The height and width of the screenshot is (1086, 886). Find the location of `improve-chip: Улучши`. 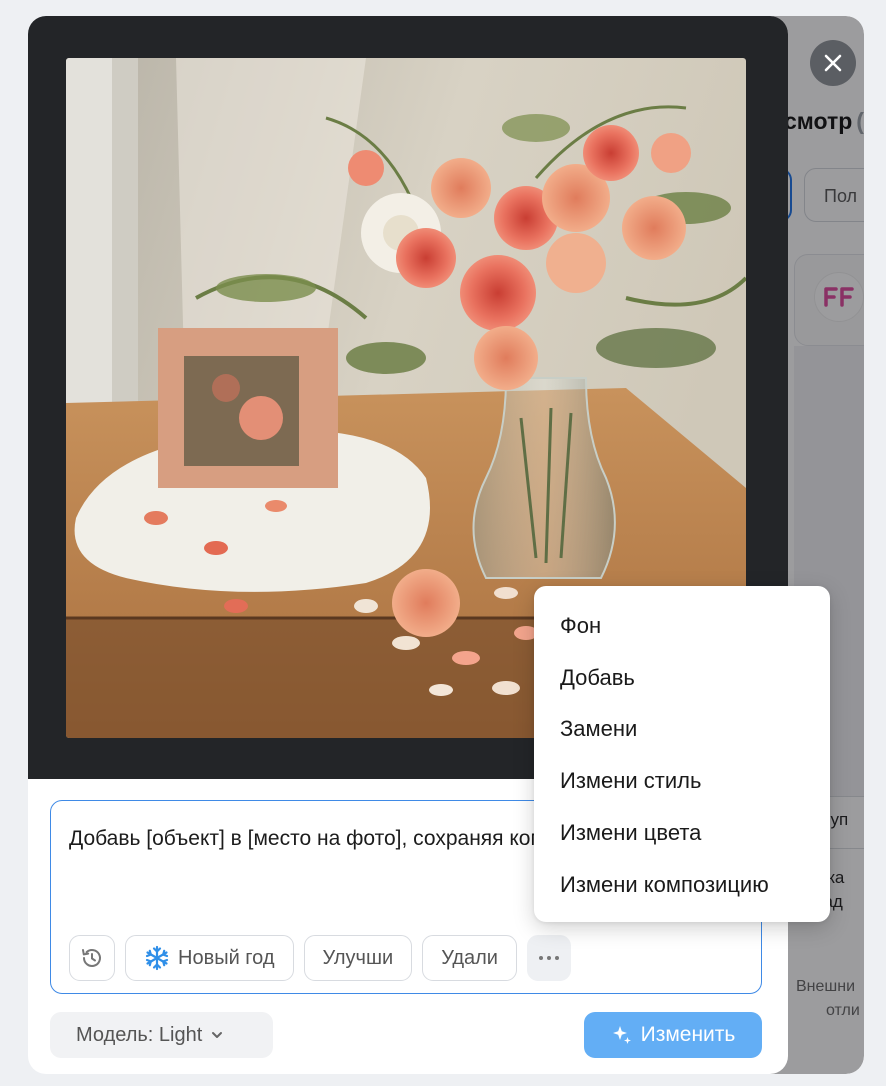

improve-chip: Улучши is located at coordinates (358, 958).